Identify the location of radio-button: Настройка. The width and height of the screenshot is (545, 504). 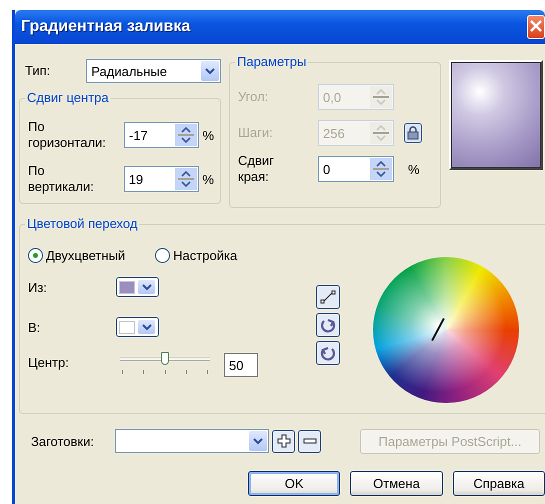
(196, 255).